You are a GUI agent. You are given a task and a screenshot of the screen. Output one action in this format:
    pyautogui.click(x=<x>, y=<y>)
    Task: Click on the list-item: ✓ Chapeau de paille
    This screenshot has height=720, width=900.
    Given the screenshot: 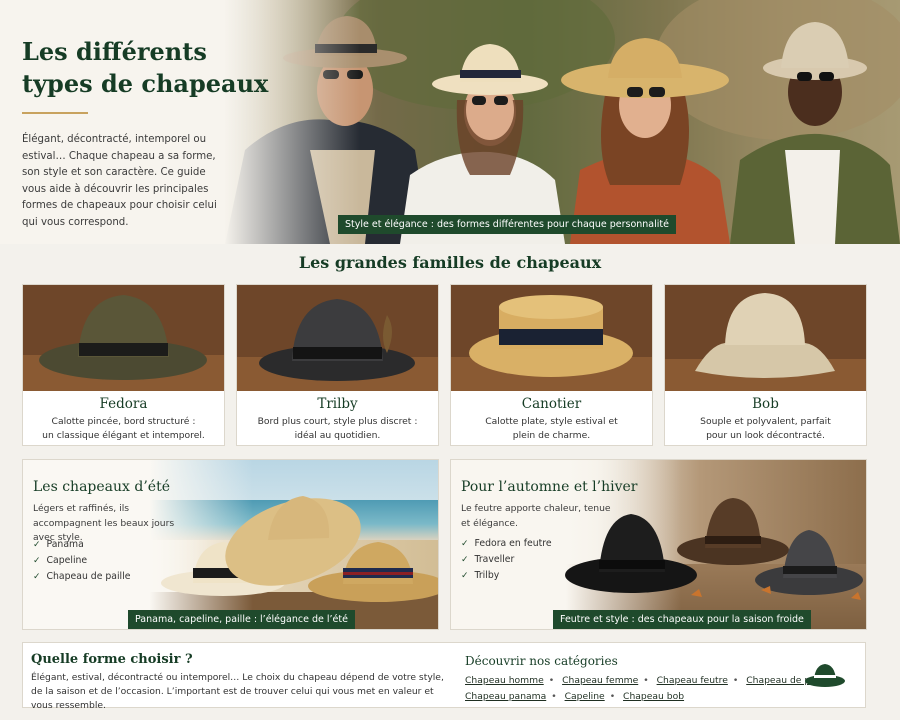 What is the action you would take?
    pyautogui.click(x=82, y=576)
    